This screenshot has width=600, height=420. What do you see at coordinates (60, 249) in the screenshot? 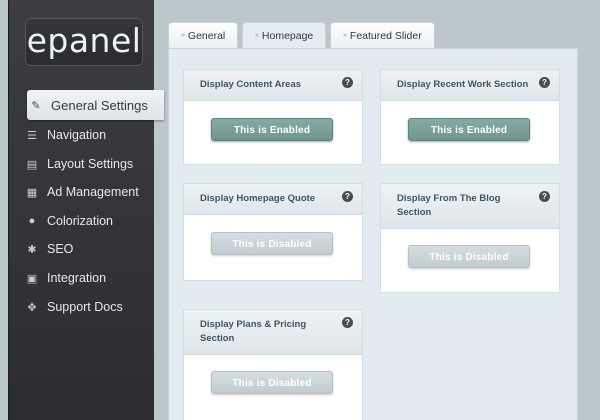
I see `sidebar-item-label: SEO` at bounding box center [60, 249].